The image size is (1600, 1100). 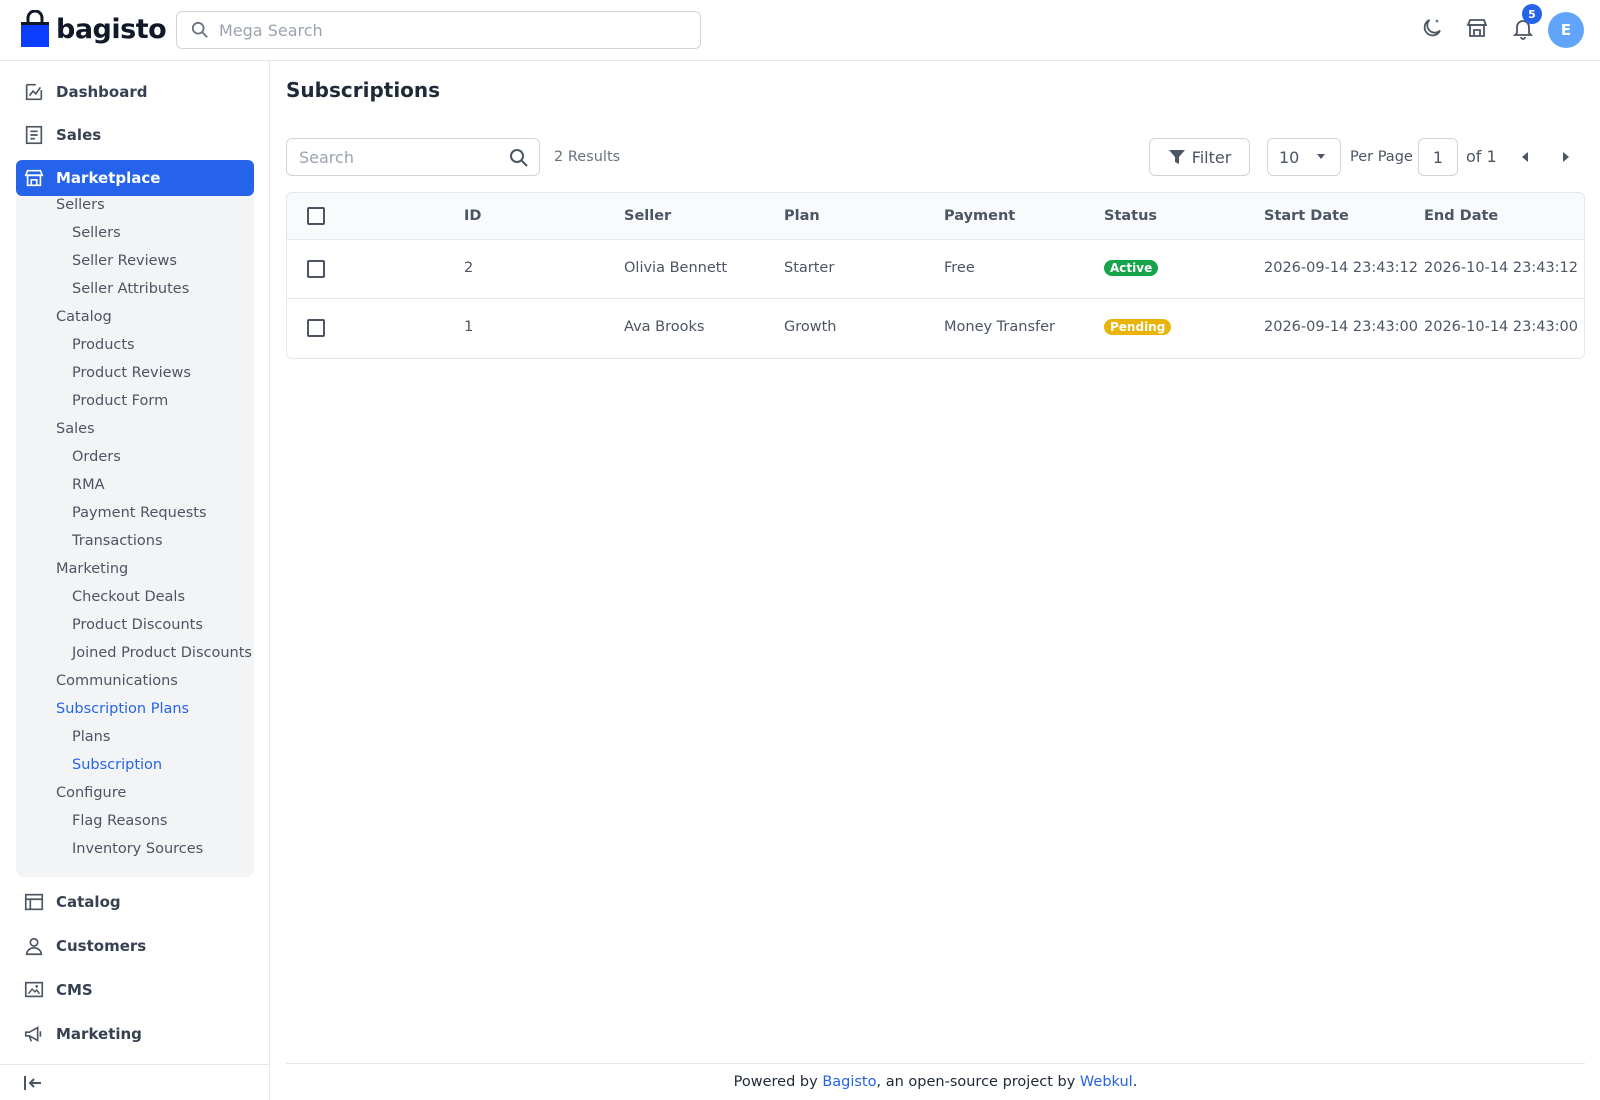 What do you see at coordinates (96, 233) in the screenshot?
I see `submenu-sellers-list: Sellers` at bounding box center [96, 233].